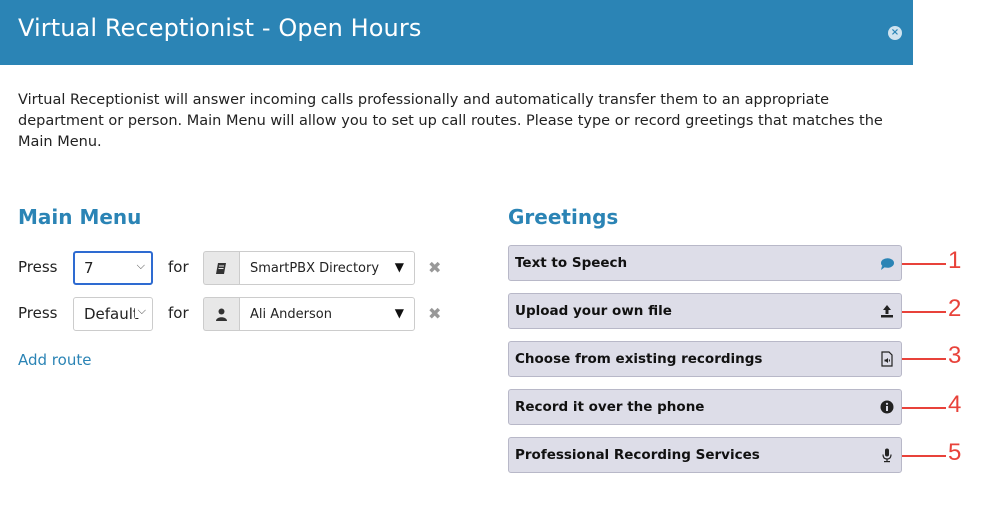  What do you see at coordinates (887, 359) in the screenshot?
I see `audio-file-icon` at bounding box center [887, 359].